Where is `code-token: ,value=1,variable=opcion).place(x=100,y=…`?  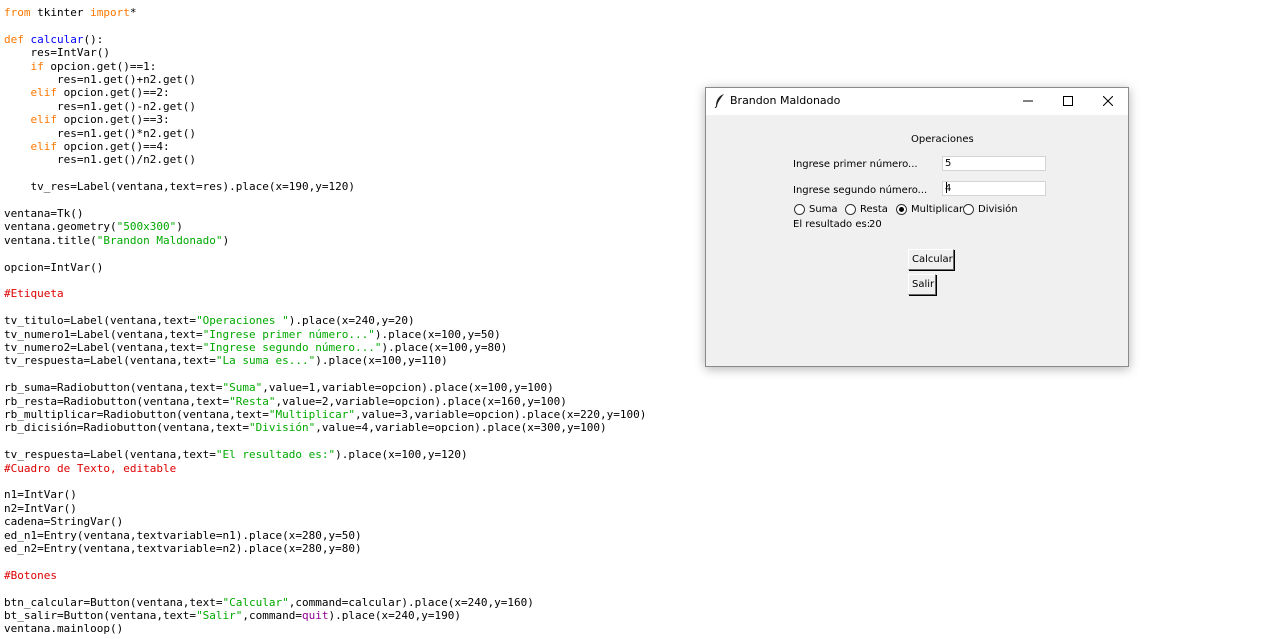
code-token: ,value=1,variable=opcion).place(x=100,y=… is located at coordinates (408, 388).